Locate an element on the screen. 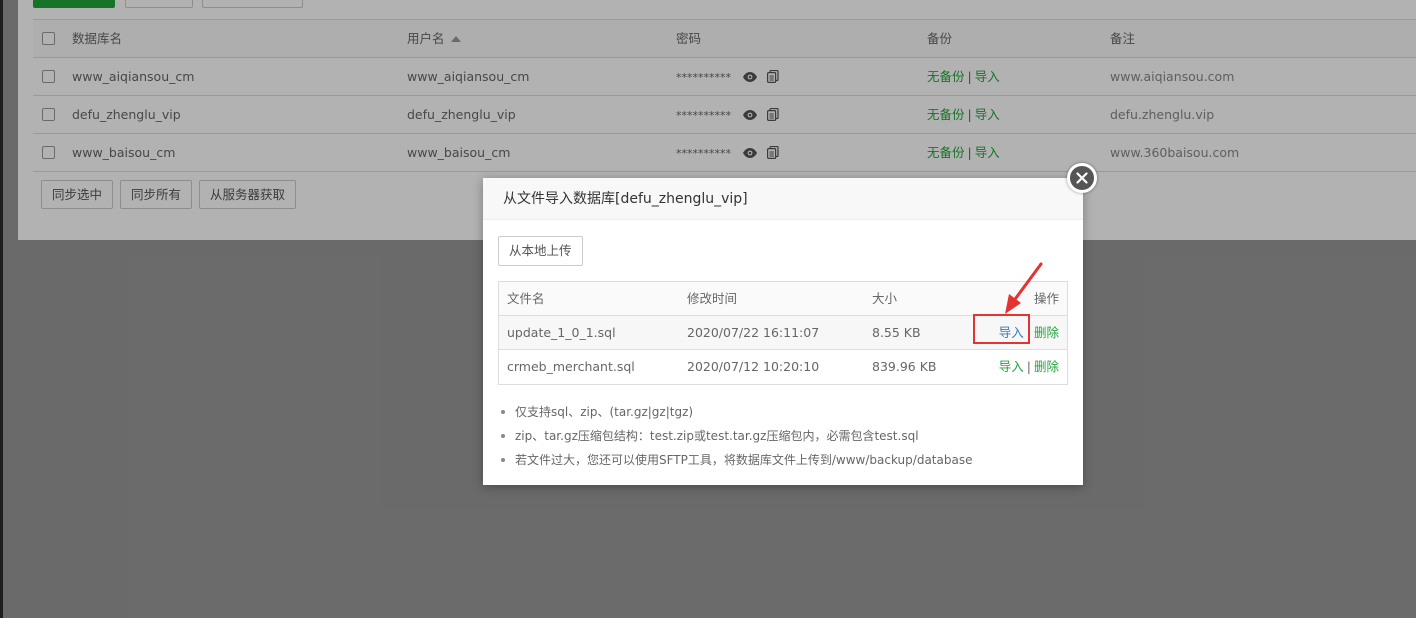  dialog-title: 从文件导入数据库[defu_zhenglu_vip] is located at coordinates (783, 199).